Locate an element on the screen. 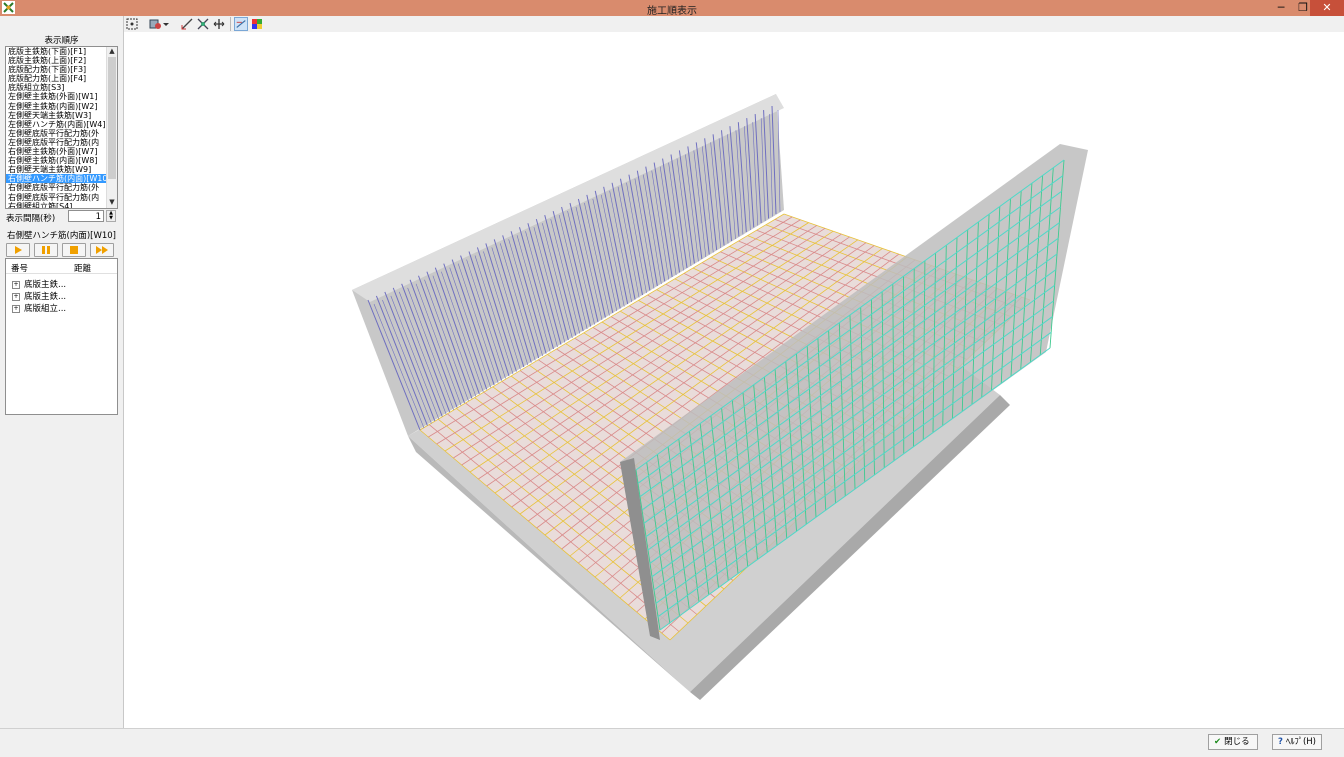  color-legend-icon is located at coordinates (257, 24).